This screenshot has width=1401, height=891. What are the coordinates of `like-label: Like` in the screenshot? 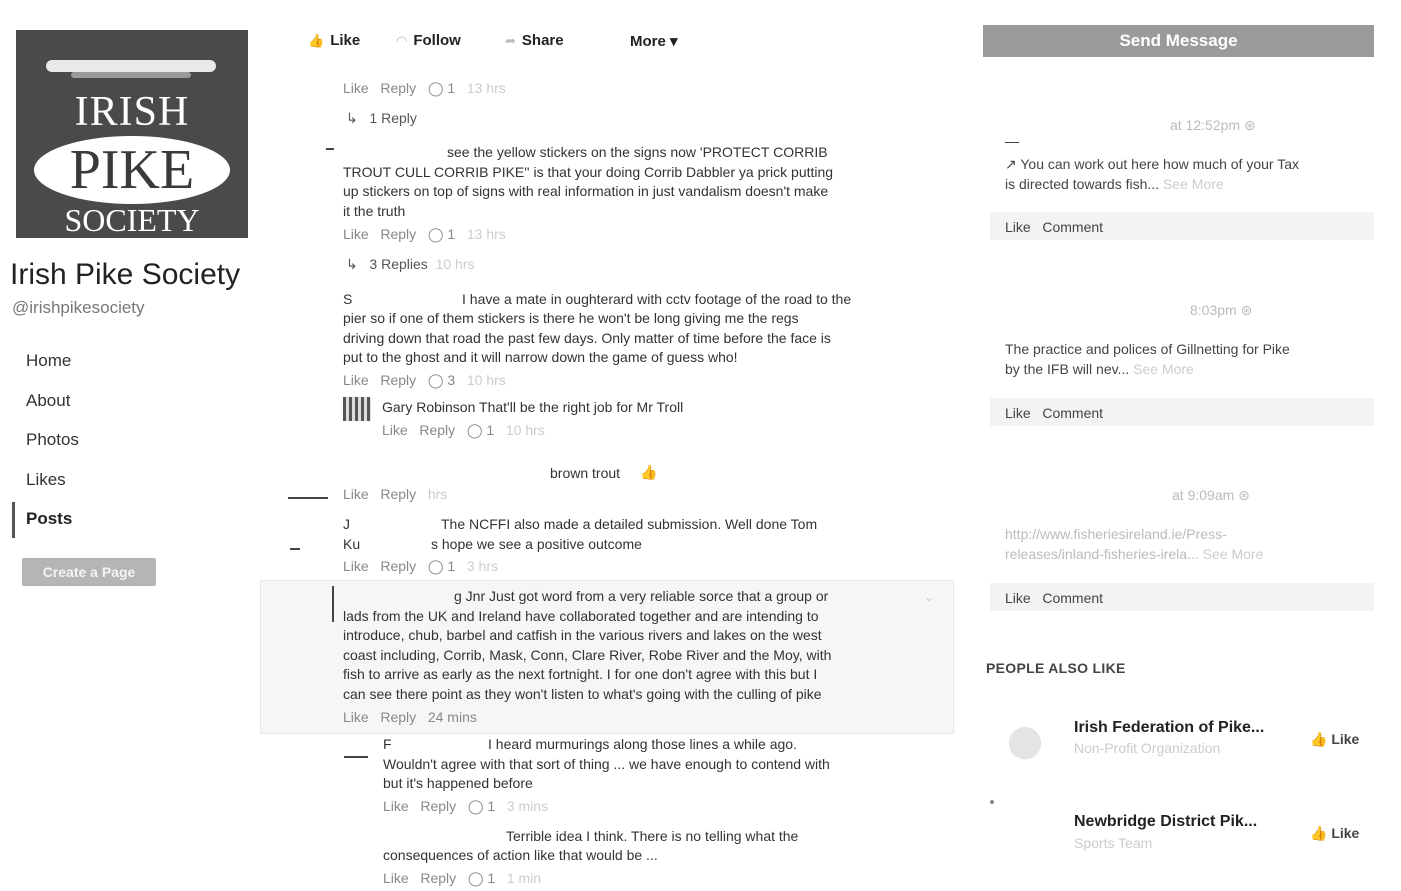 It's located at (1345, 833).